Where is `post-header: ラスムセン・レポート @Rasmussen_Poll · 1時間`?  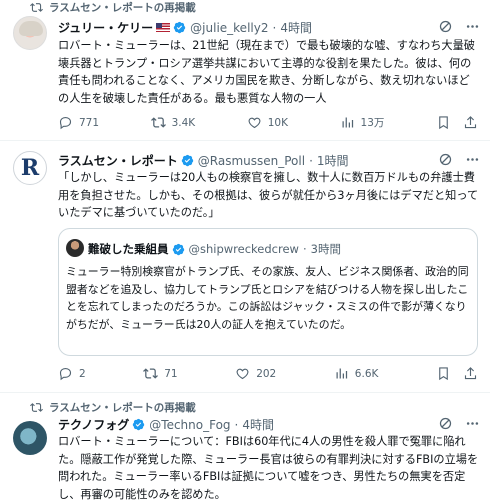 post-header: ラスムセン・レポート @Rasmussen_Poll · 1時間 is located at coordinates (203, 160).